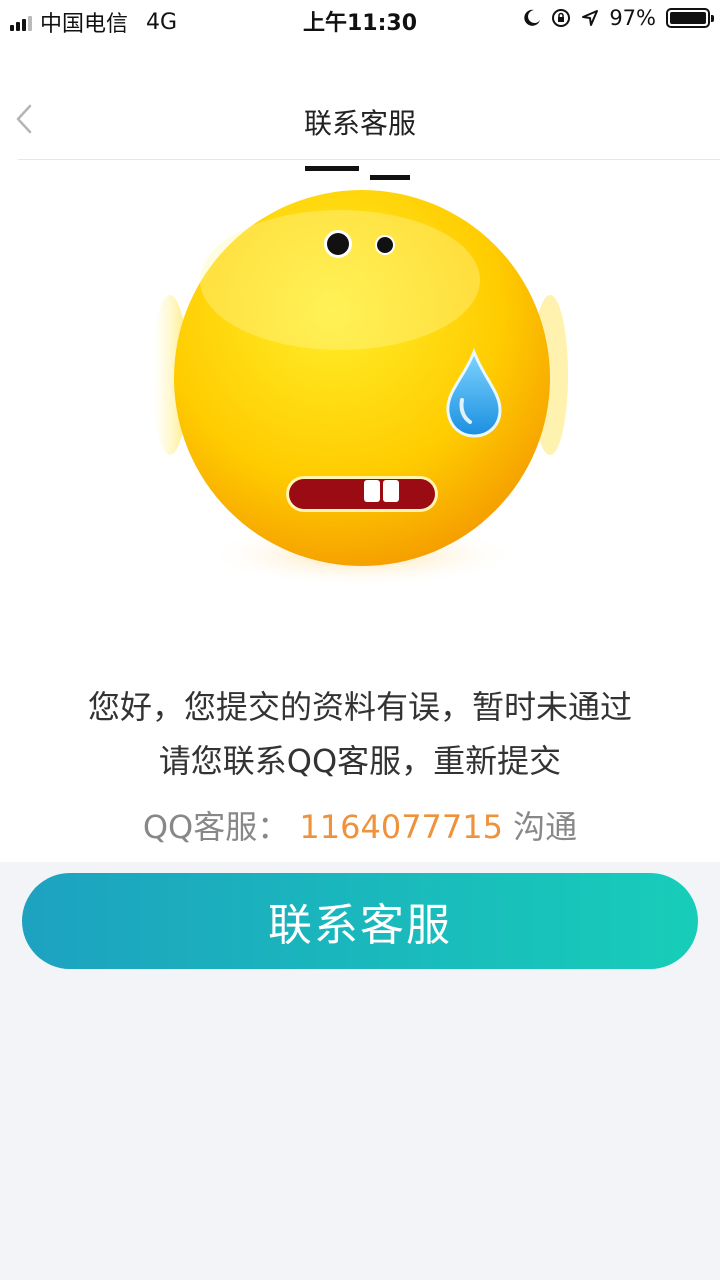 Image resolution: width=720 pixels, height=1280 pixels. Describe the element at coordinates (360, 19) in the screenshot. I see `status-bar: 中国电信 4G 上午11:30 97%` at that location.